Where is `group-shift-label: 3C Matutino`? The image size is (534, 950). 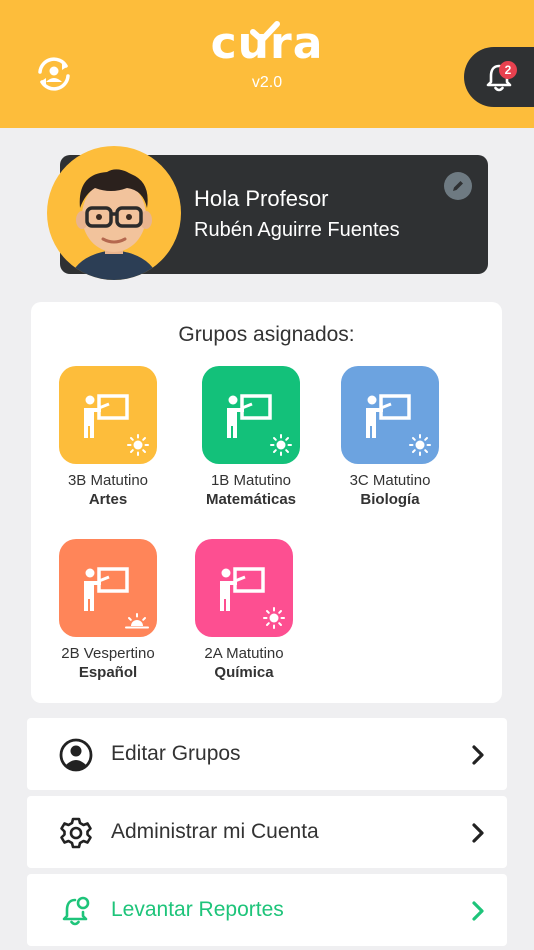 group-shift-label: 3C Matutino is located at coordinates (390, 480).